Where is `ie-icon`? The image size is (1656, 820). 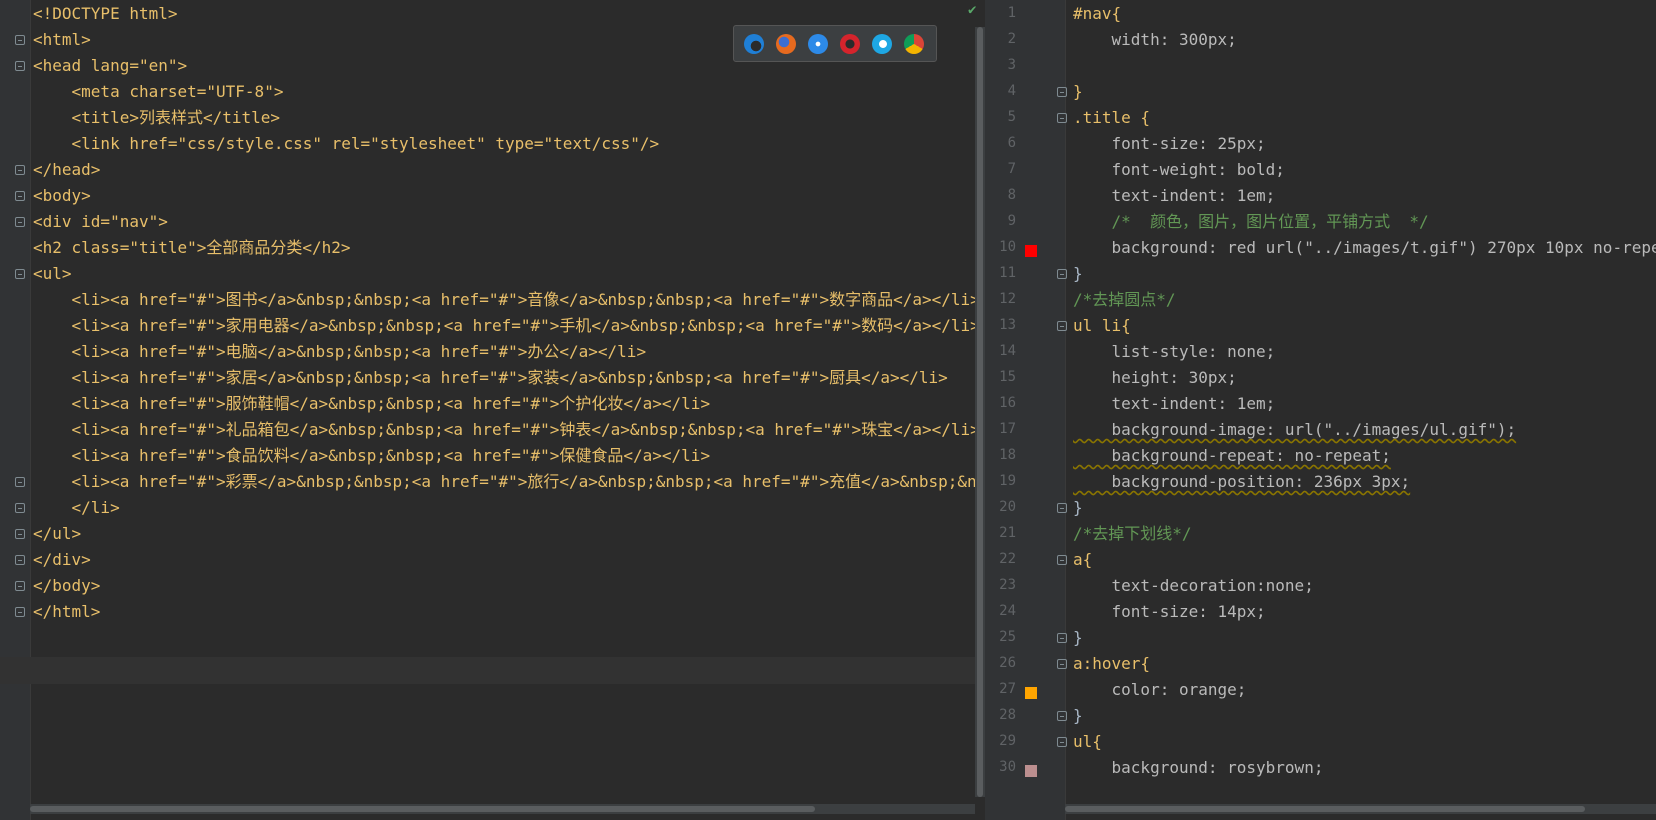 ie-icon is located at coordinates (882, 44).